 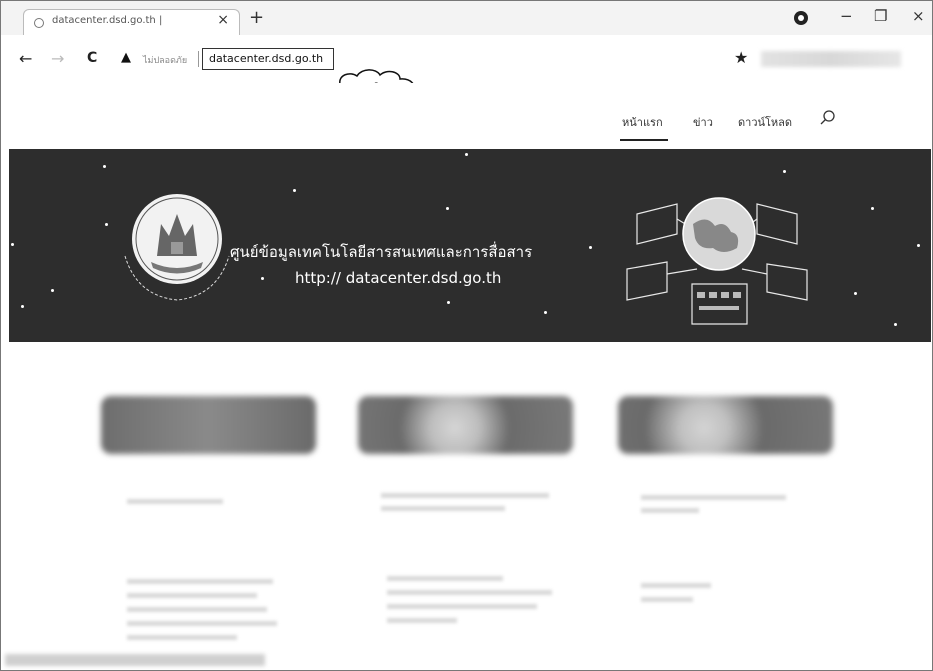 I want to click on warning-triangle-icon: ▲, so click(x=126, y=57).